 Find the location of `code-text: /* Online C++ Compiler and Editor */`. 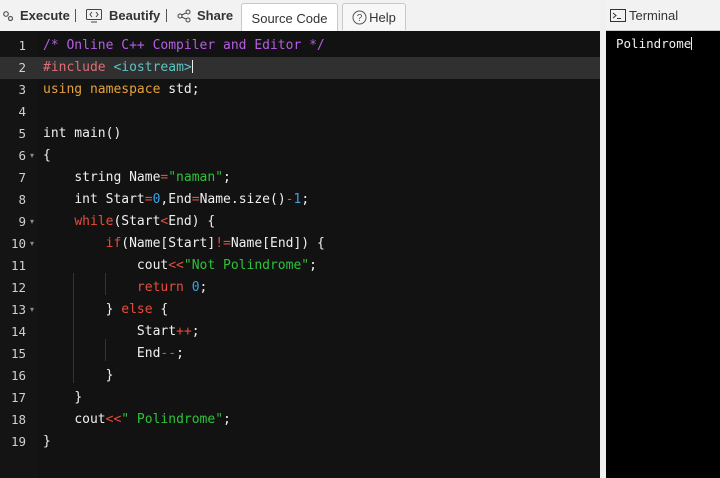

code-text: /* Online C++ Compiler and Editor */ is located at coordinates (184, 46).